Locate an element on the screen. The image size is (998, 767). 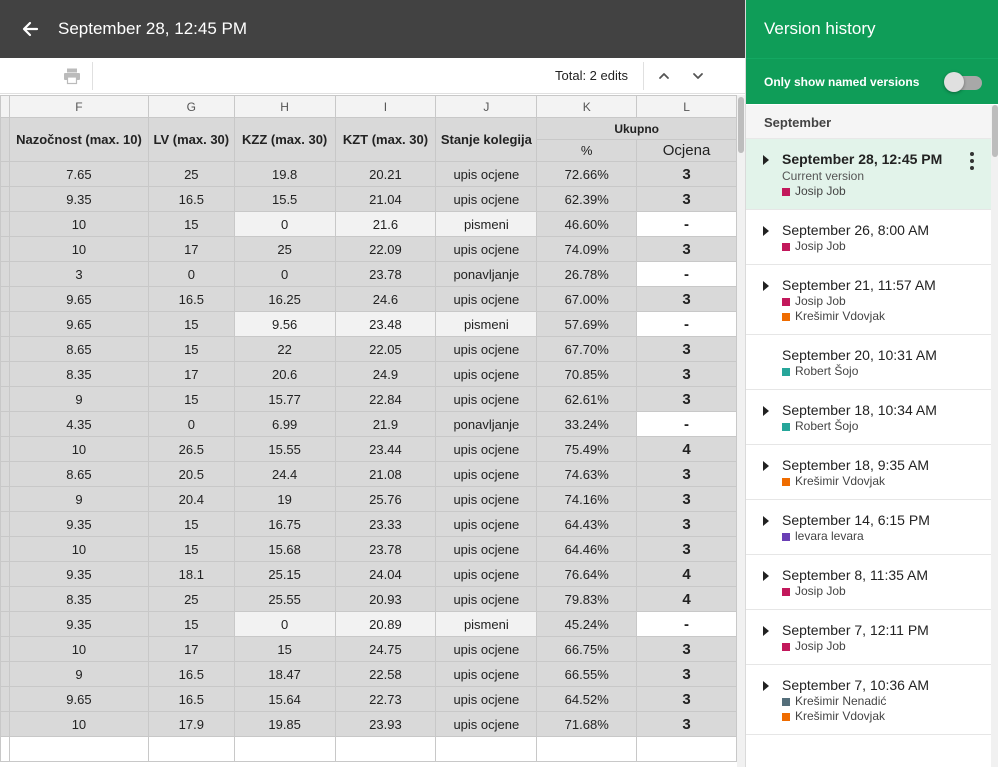
cell-lv: 20.5 is located at coordinates (191, 474).